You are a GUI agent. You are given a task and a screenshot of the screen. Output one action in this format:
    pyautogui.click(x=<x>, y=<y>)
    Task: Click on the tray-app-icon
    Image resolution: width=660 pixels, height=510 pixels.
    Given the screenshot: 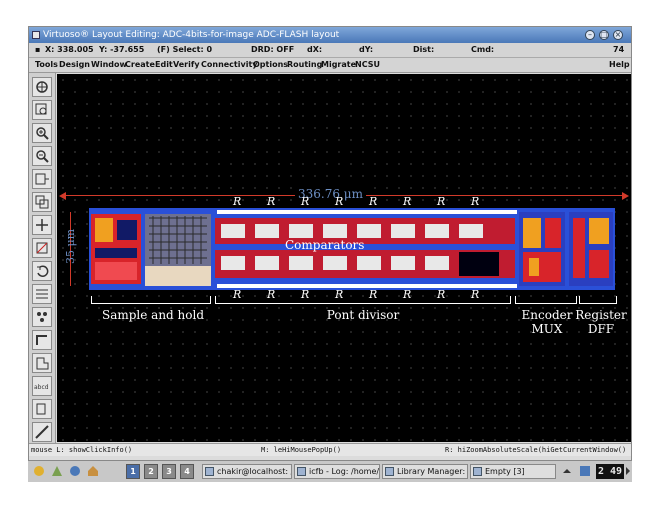 What is the action you would take?
    pyautogui.click(x=585, y=471)
    